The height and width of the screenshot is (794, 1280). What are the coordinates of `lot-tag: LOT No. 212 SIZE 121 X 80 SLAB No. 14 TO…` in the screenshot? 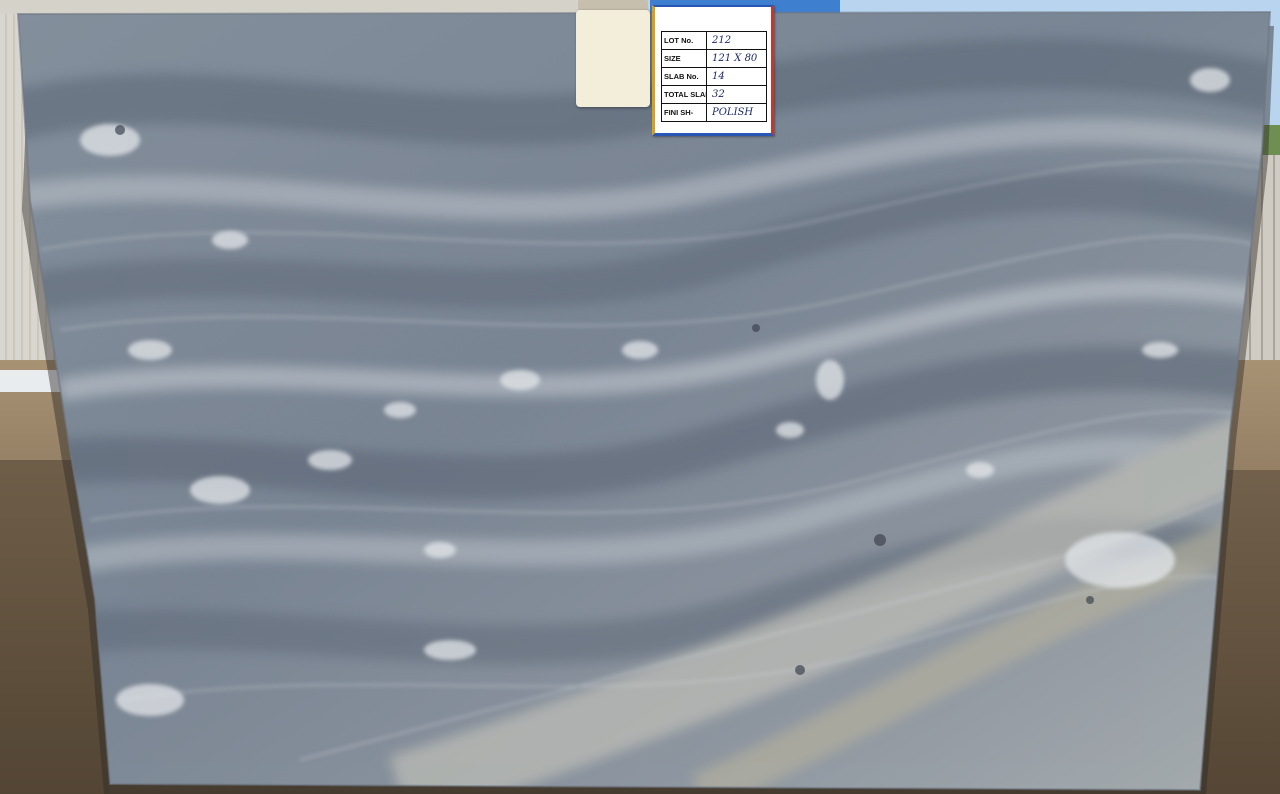 It's located at (713, 70).